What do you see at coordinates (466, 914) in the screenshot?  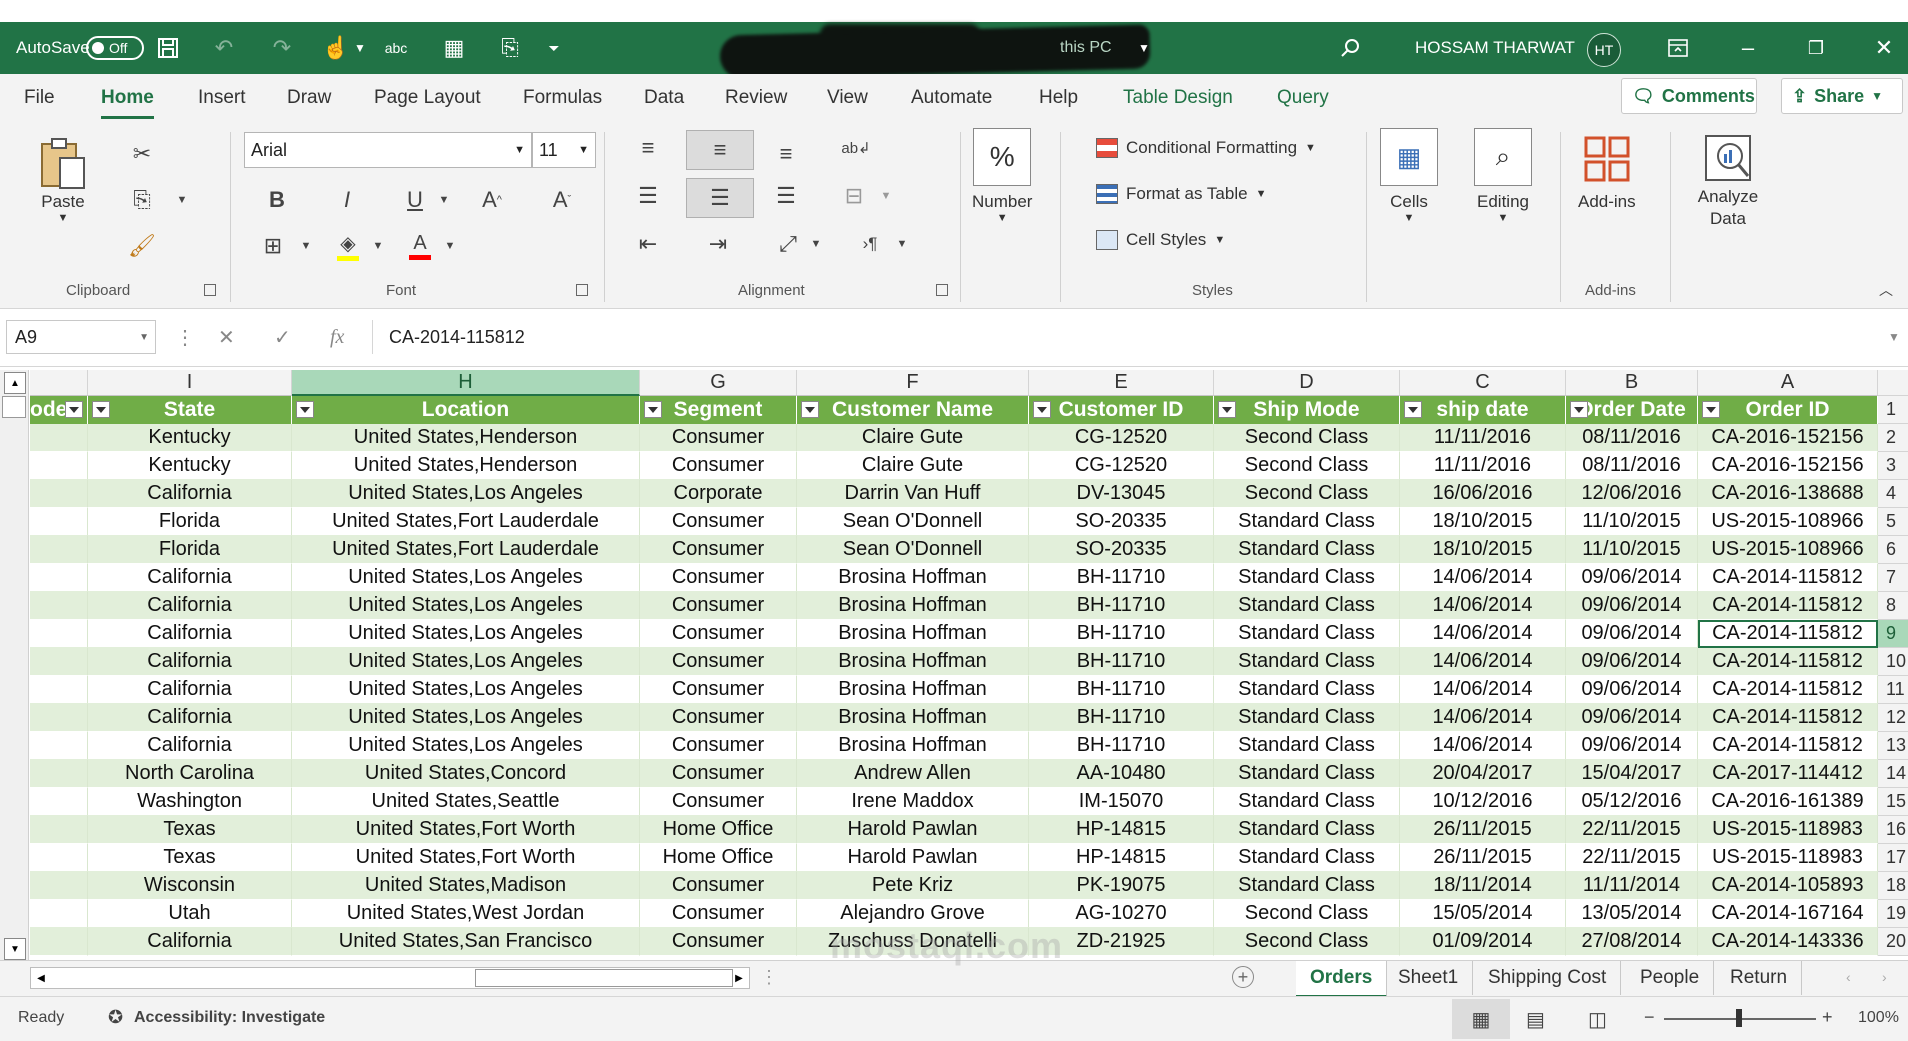 I see `table-cell: United States,West Jordan` at bounding box center [466, 914].